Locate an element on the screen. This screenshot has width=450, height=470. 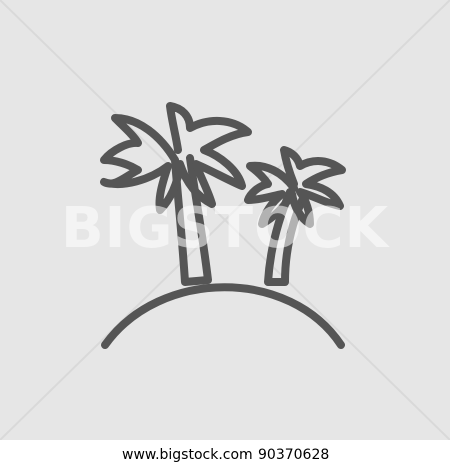
small-palm-fronds is located at coordinates (295, 187).